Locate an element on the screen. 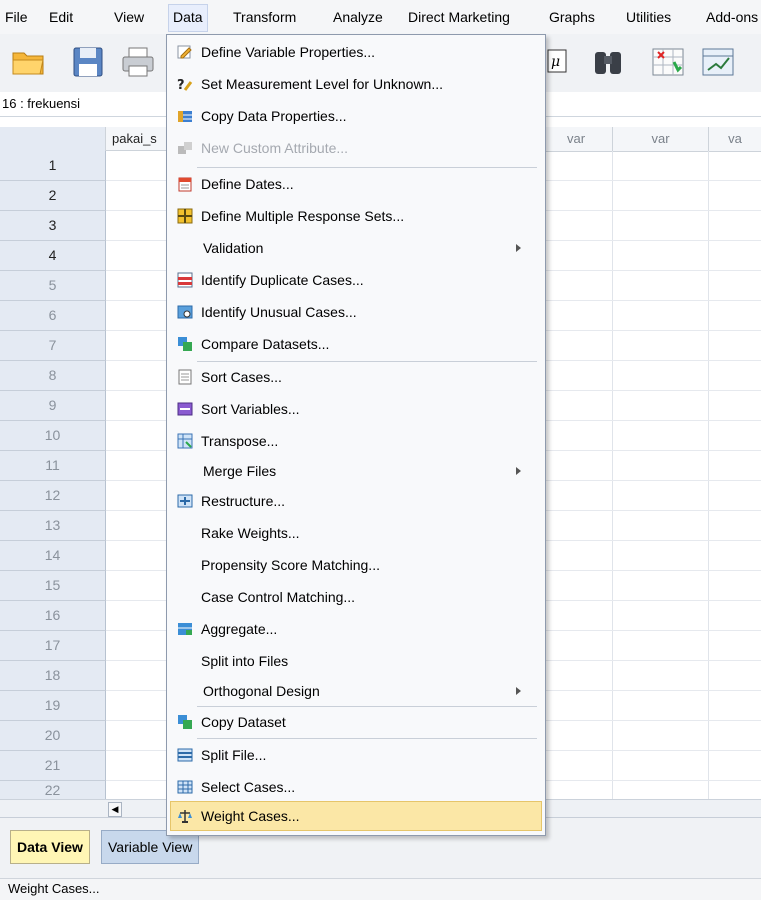  menu-edit: Edit is located at coordinates (61, 17).